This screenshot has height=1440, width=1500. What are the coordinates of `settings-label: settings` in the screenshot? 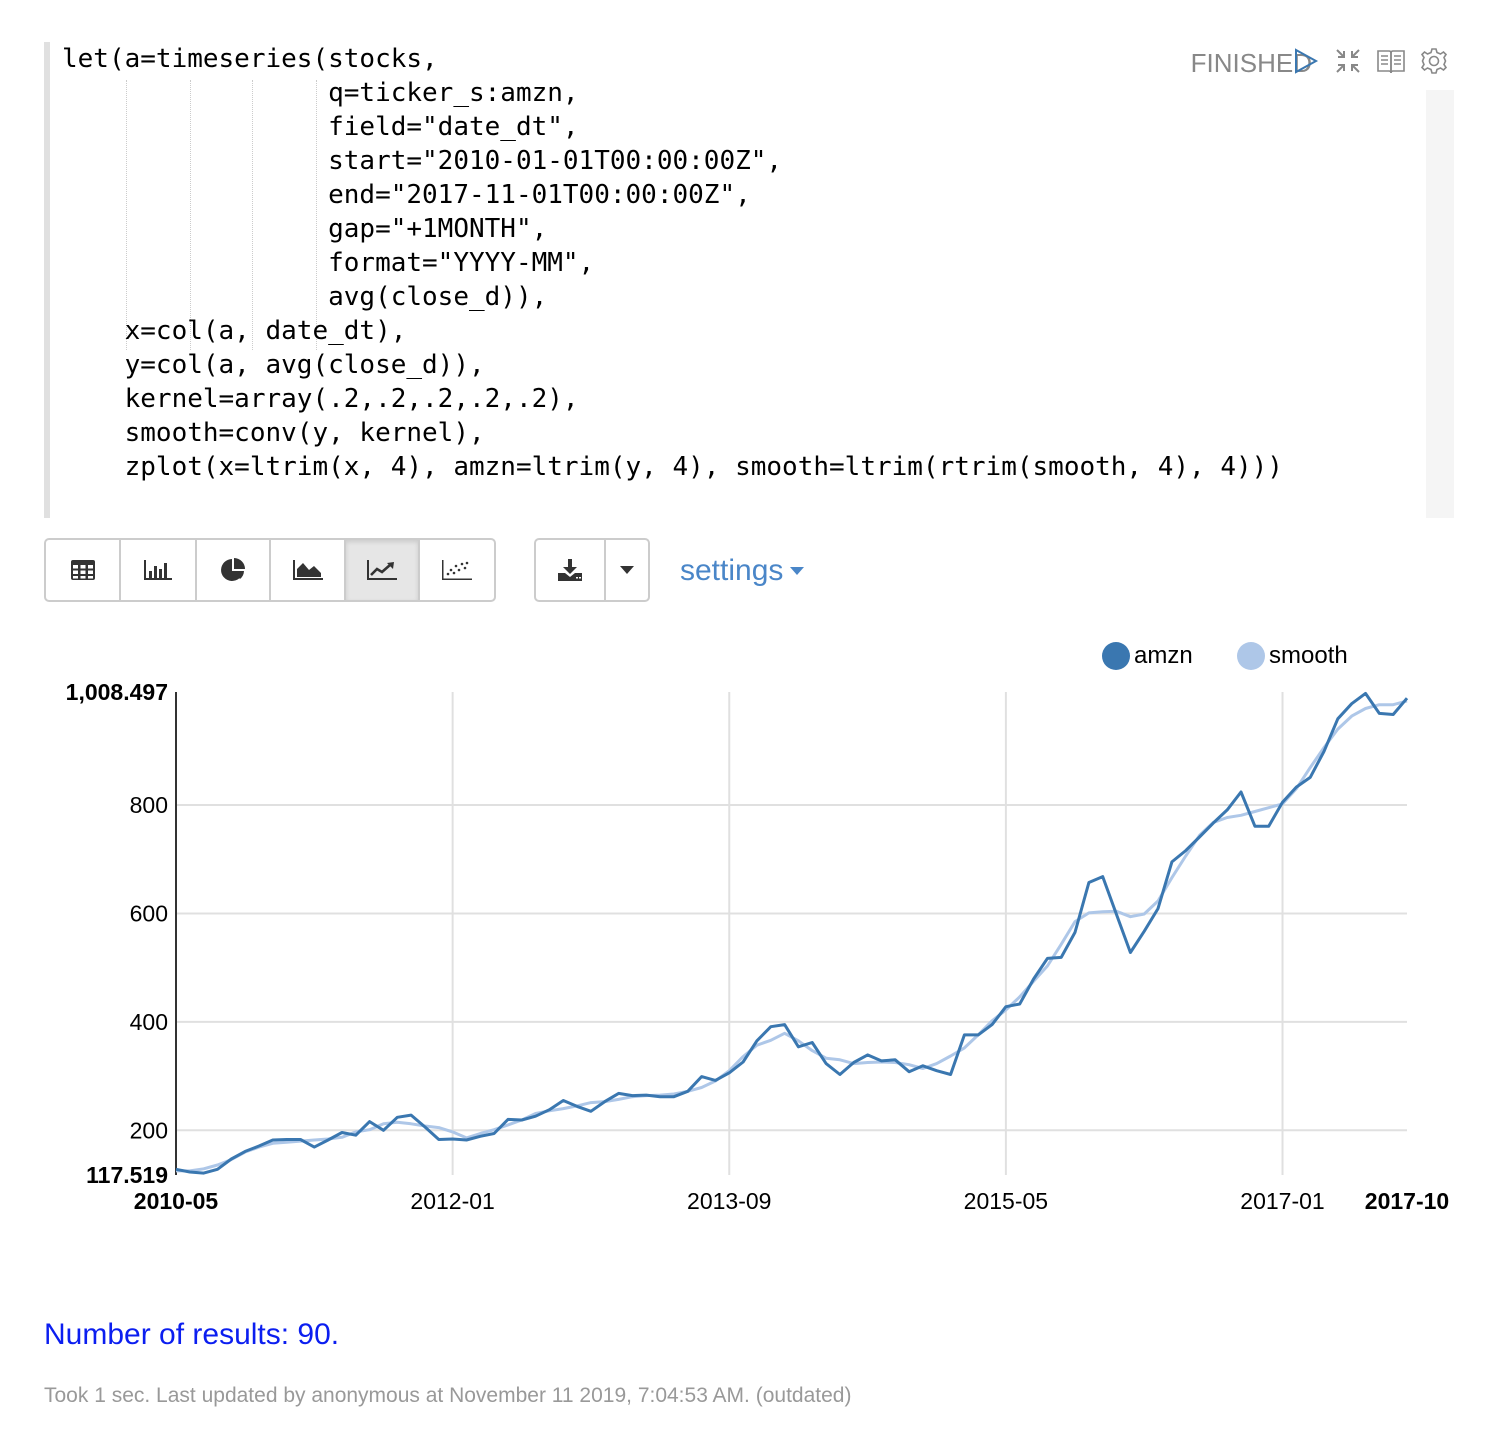 It's located at (732, 570).